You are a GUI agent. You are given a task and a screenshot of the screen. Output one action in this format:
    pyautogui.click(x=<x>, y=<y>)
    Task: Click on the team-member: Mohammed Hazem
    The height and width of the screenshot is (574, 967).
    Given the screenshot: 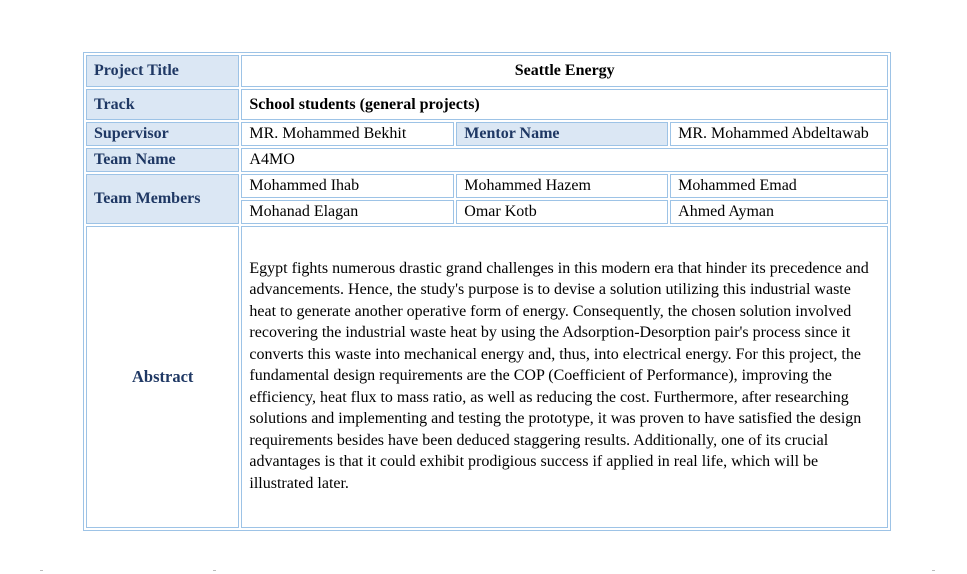 What is the action you would take?
    pyautogui.click(x=562, y=186)
    